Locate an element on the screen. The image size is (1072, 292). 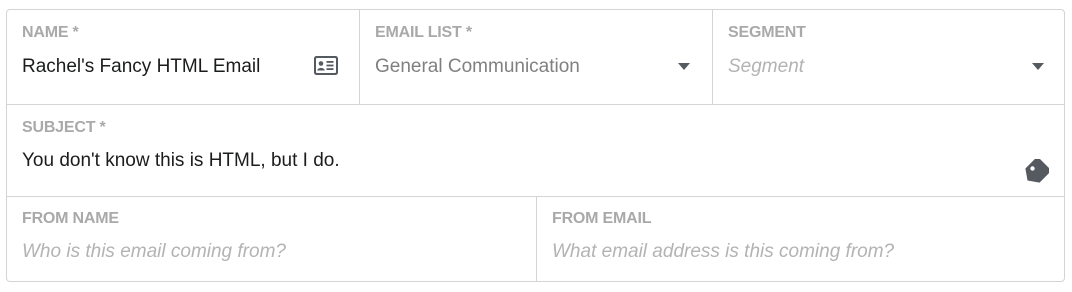
segment-select: SEGMENT Segment is located at coordinates (888, 57).